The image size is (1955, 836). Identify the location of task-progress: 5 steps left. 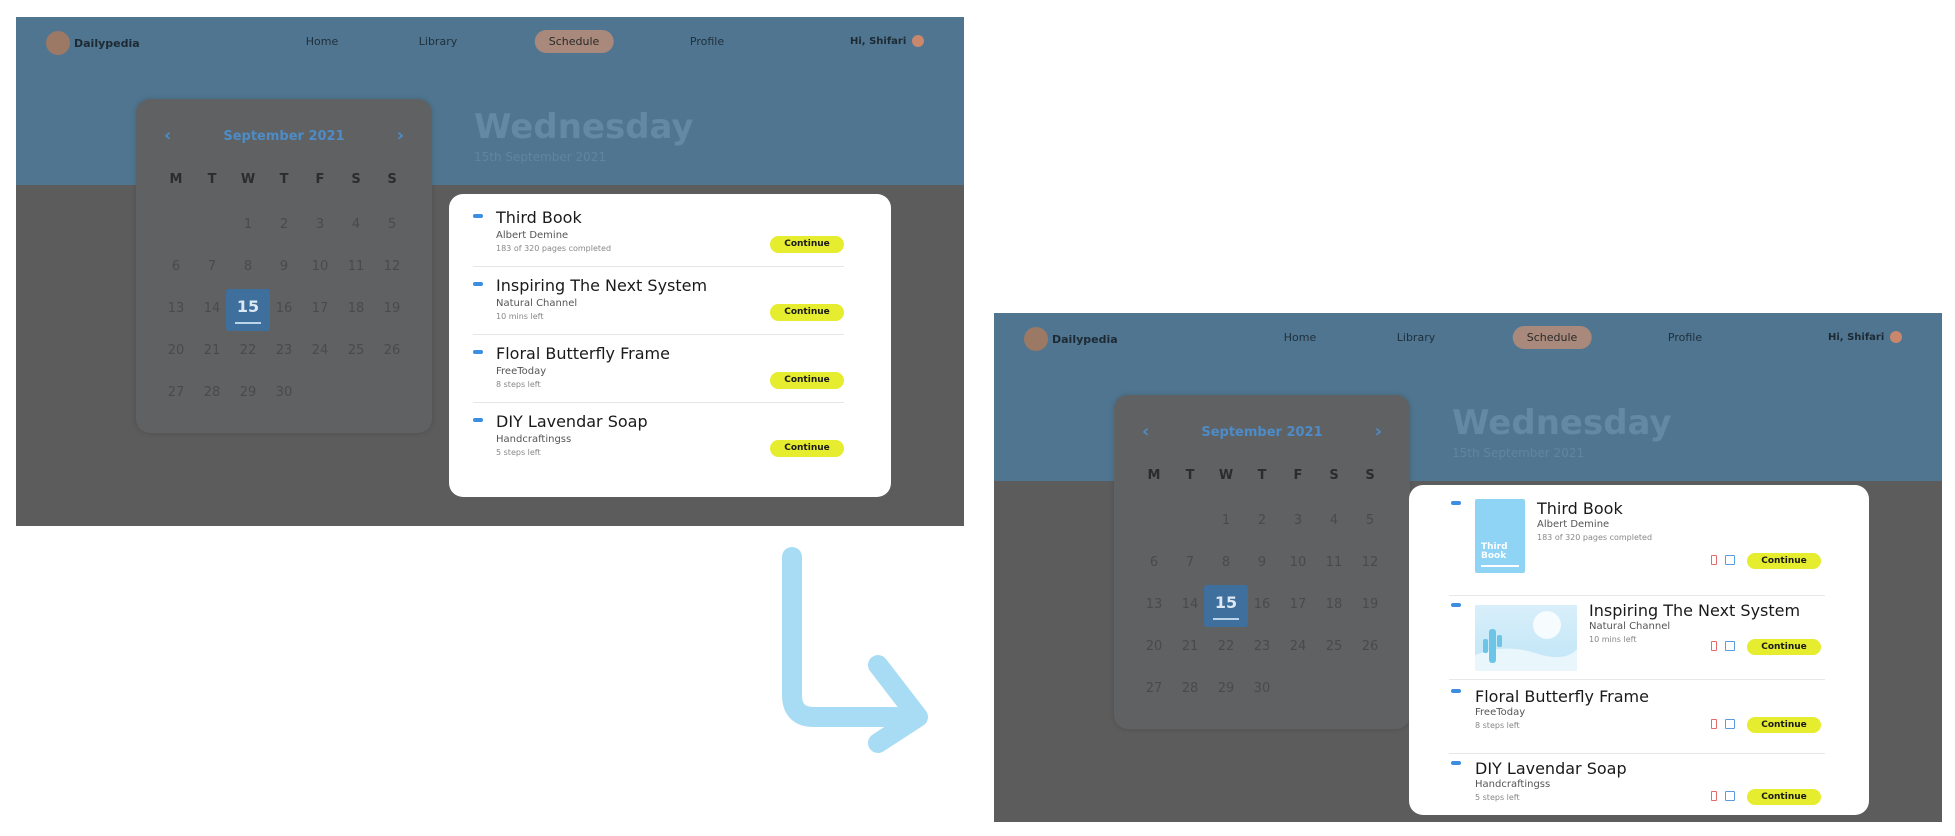
(518, 452).